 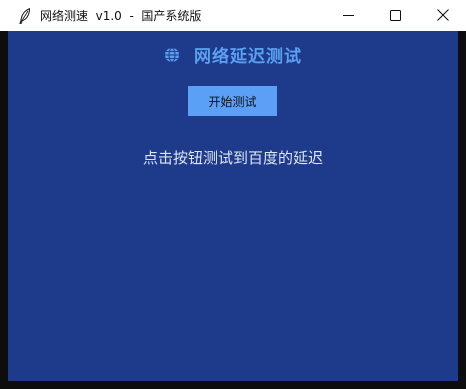 I want to click on heading-text: 网络延迟测试, so click(x=248, y=57).